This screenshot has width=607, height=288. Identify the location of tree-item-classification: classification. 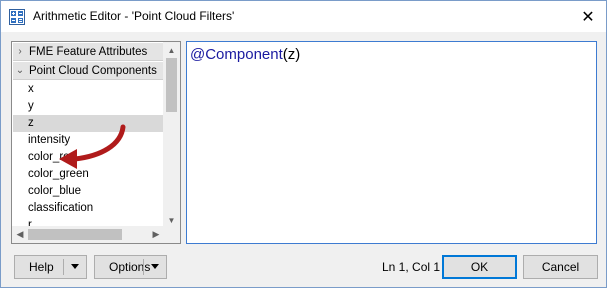
(88, 208).